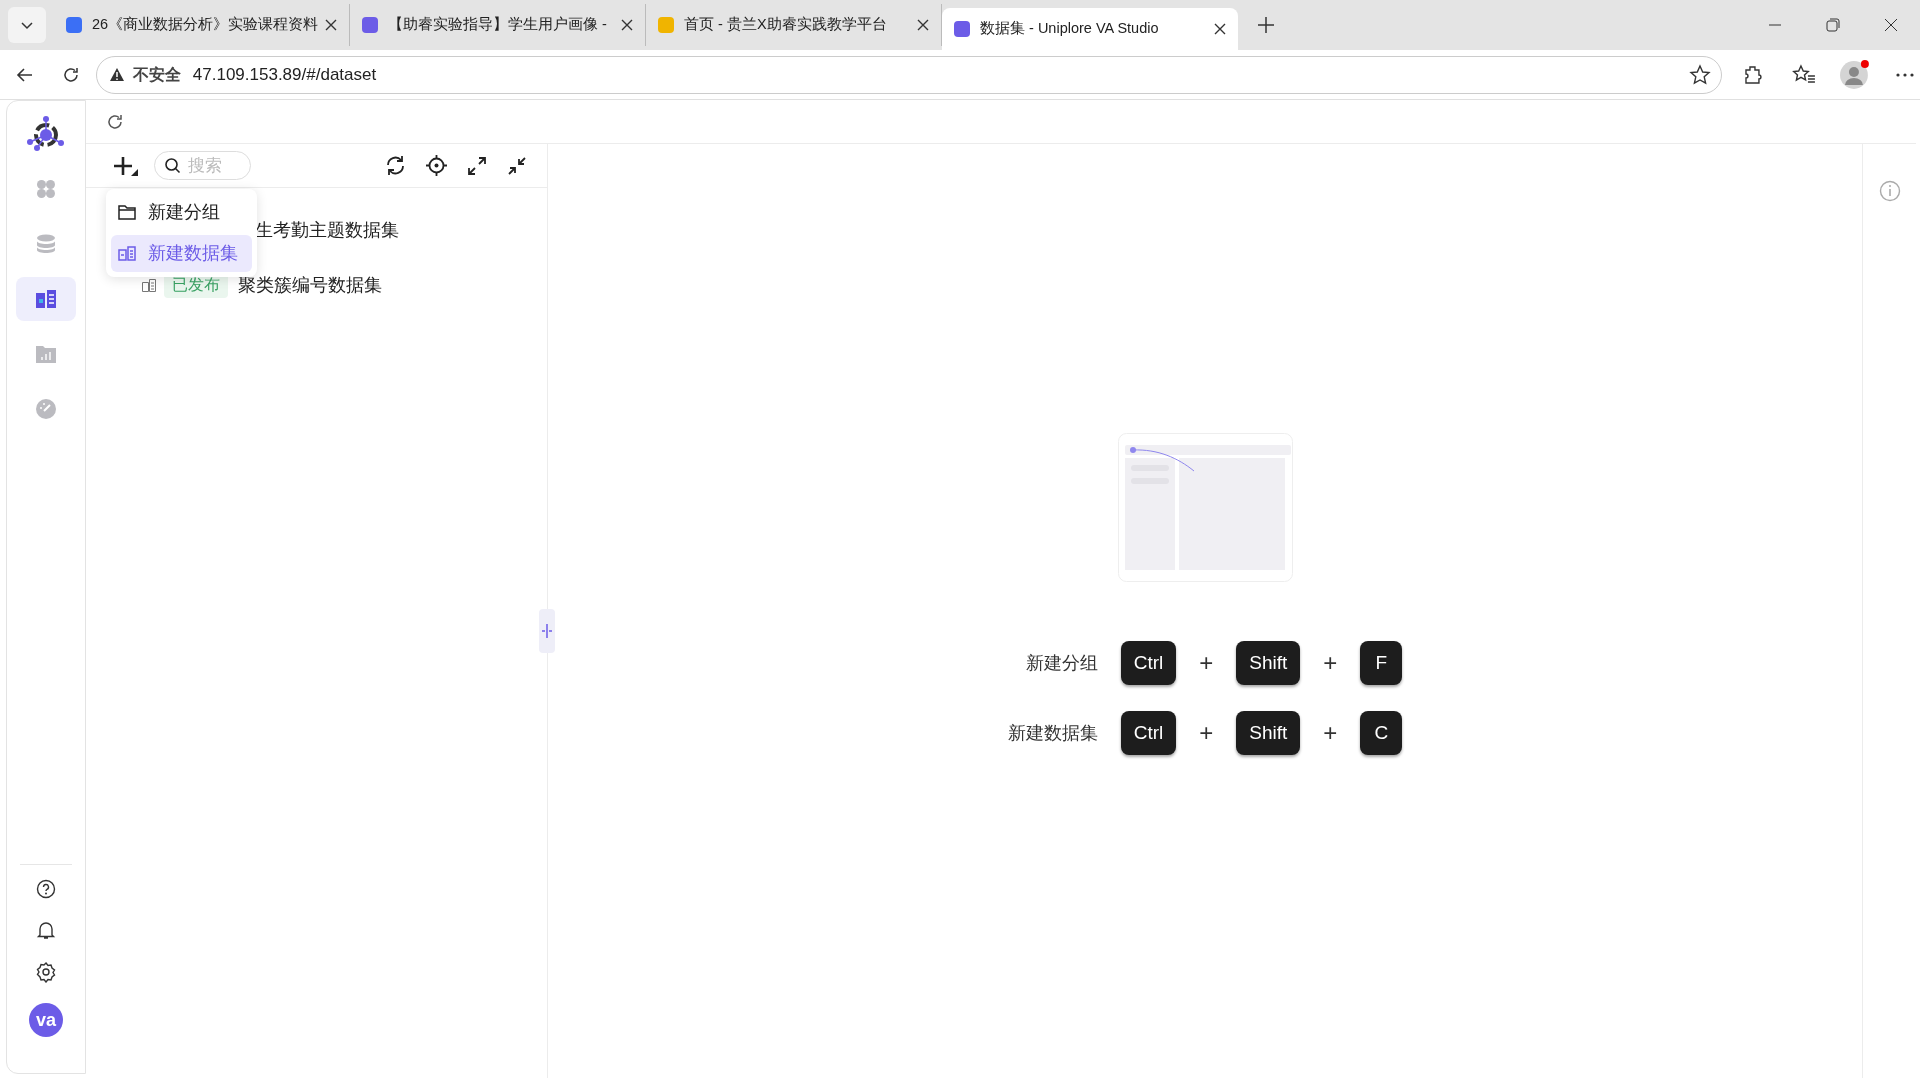 The height and width of the screenshot is (1080, 1920). I want to click on browser-tab: 26《商业数据分析》实验课程资料, so click(202, 25).